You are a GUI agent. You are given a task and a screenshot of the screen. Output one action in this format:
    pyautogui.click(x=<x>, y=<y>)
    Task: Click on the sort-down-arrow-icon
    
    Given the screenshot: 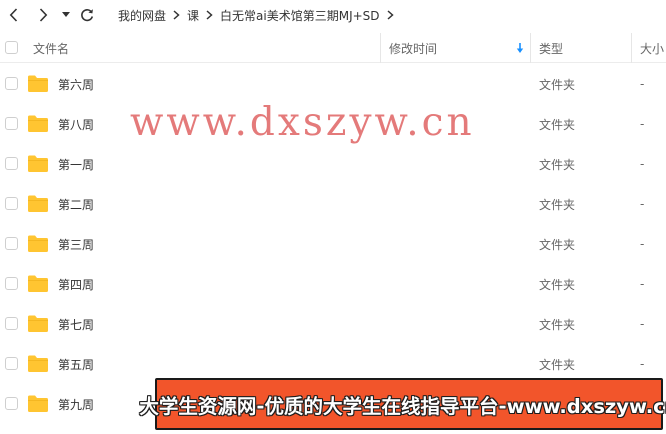 What is the action you would take?
    pyautogui.click(x=520, y=48)
    